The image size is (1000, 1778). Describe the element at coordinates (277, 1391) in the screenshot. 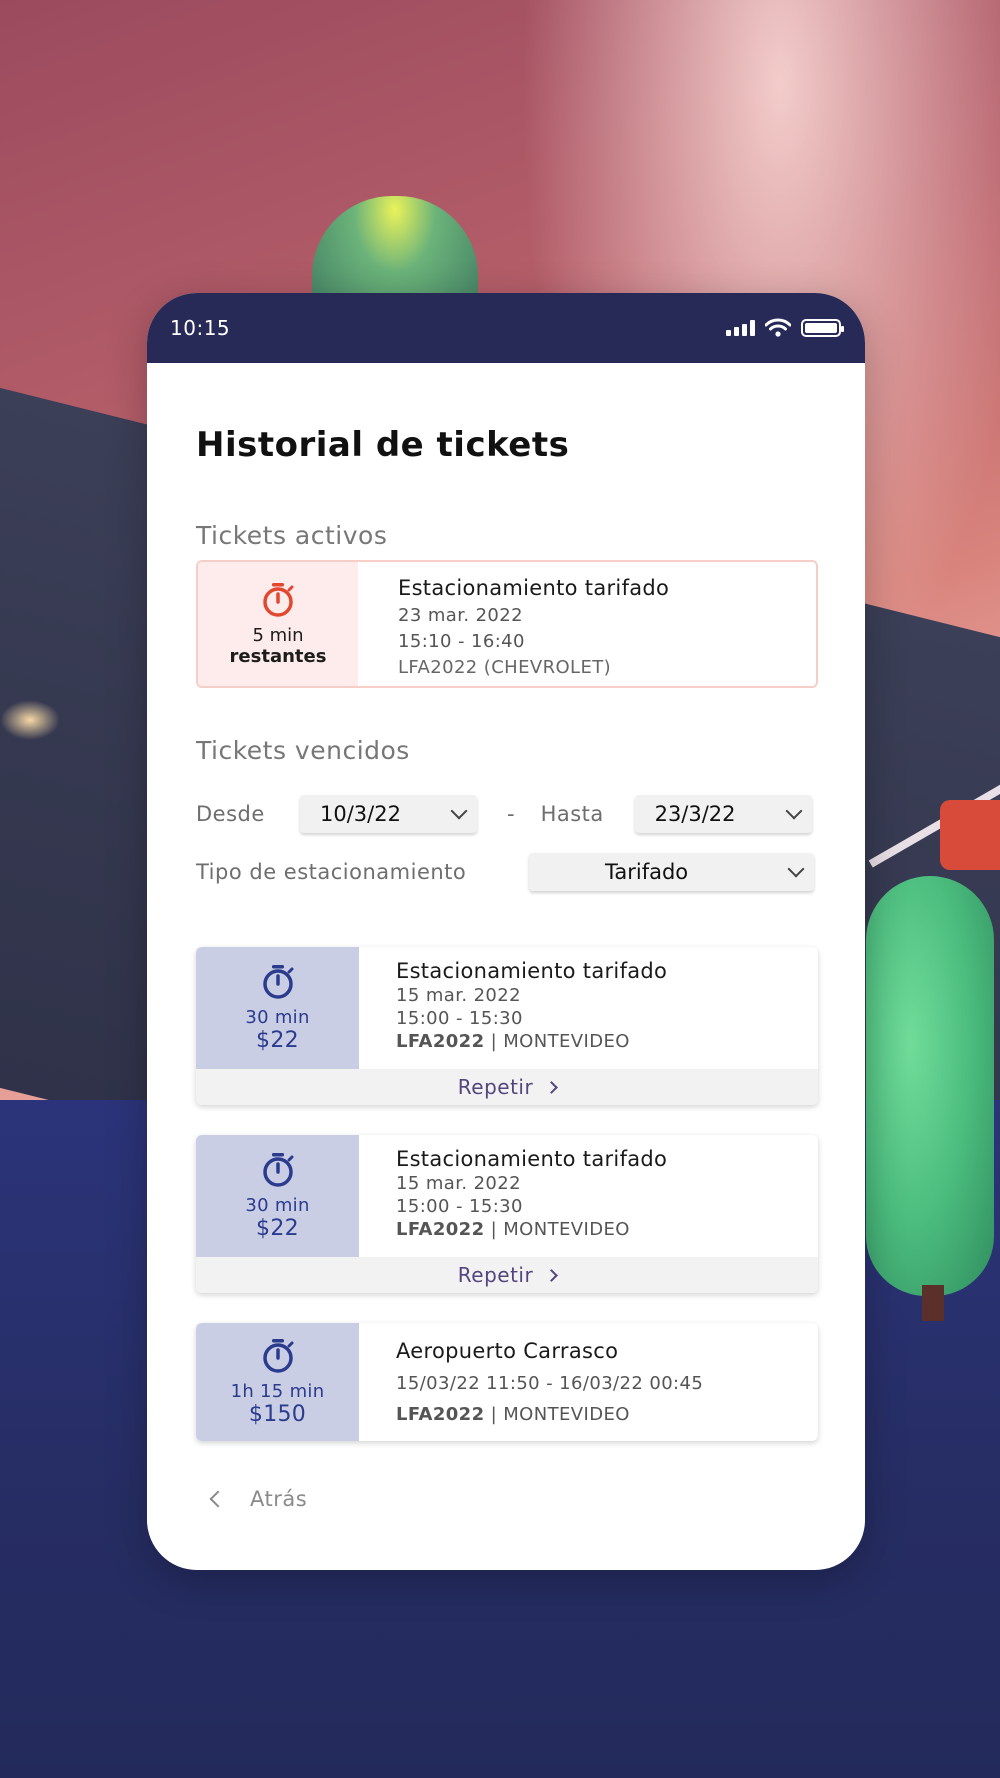

I see `ticket-duration: 1h 15 min` at that location.